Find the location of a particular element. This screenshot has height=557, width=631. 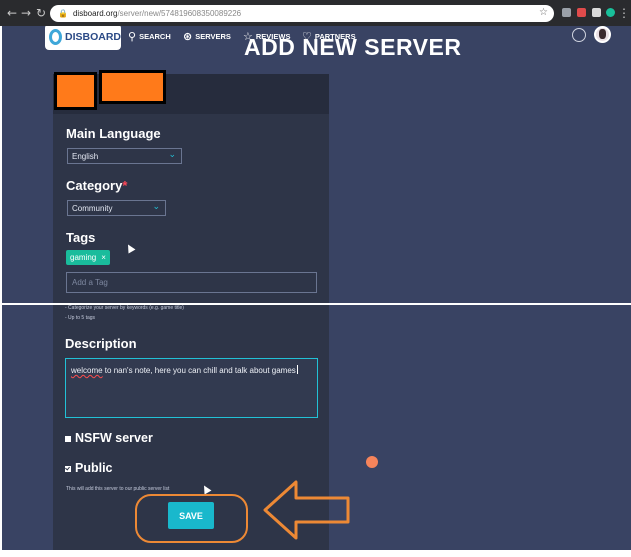

public-label: Public is located at coordinates (94, 468).